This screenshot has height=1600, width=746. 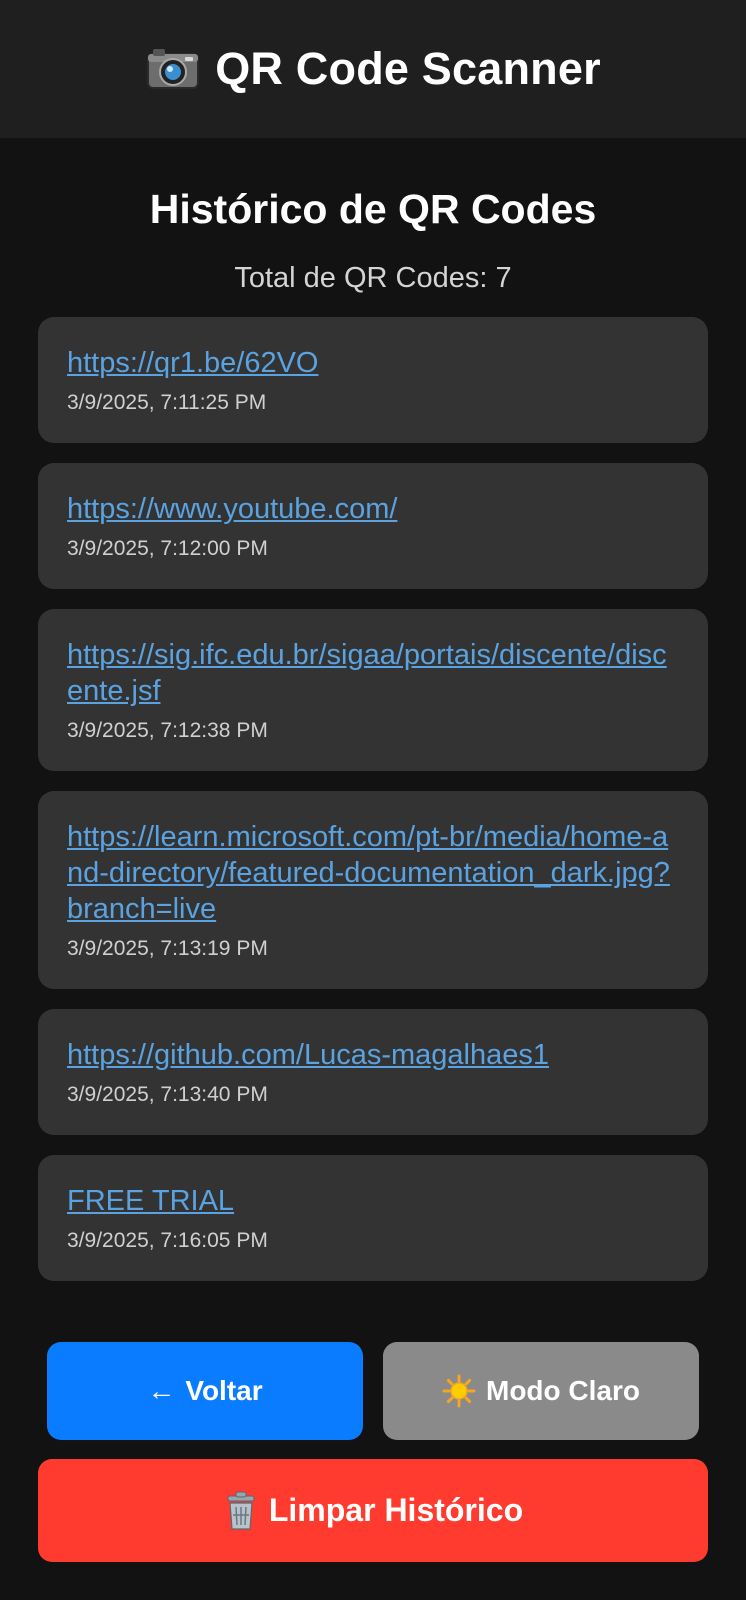 I want to click on back-button: ← Voltar, so click(x=205, y=1391).